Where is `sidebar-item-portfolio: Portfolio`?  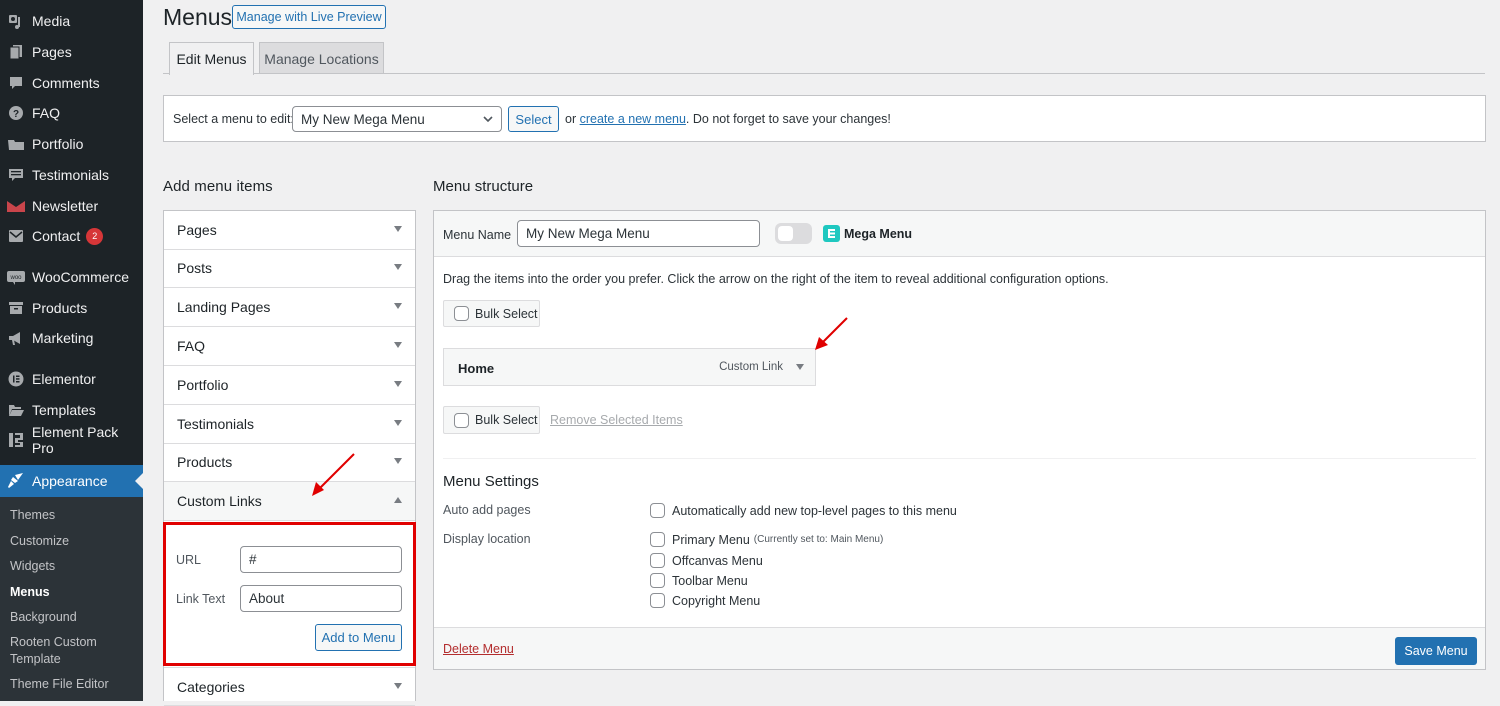
sidebar-item-portfolio: Portfolio is located at coordinates (71, 144).